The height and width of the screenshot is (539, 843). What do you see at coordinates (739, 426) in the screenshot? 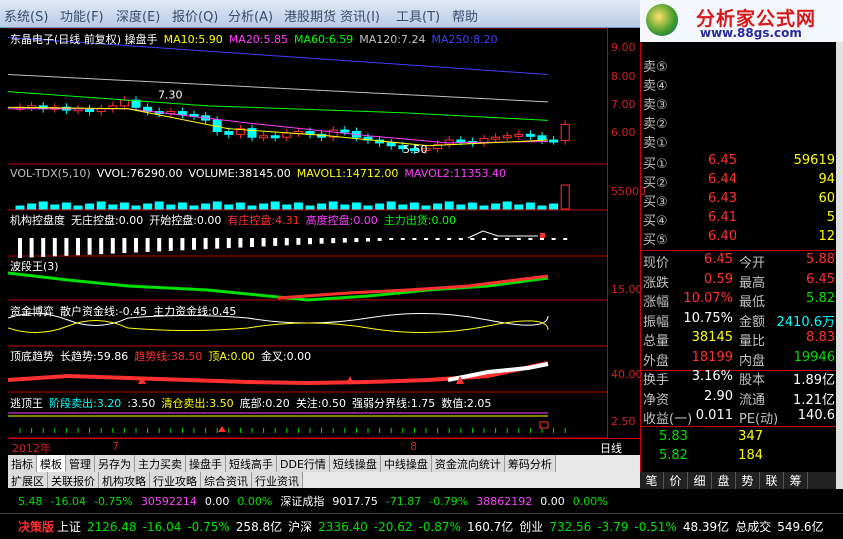
I see `panel-divider` at bounding box center [739, 426].